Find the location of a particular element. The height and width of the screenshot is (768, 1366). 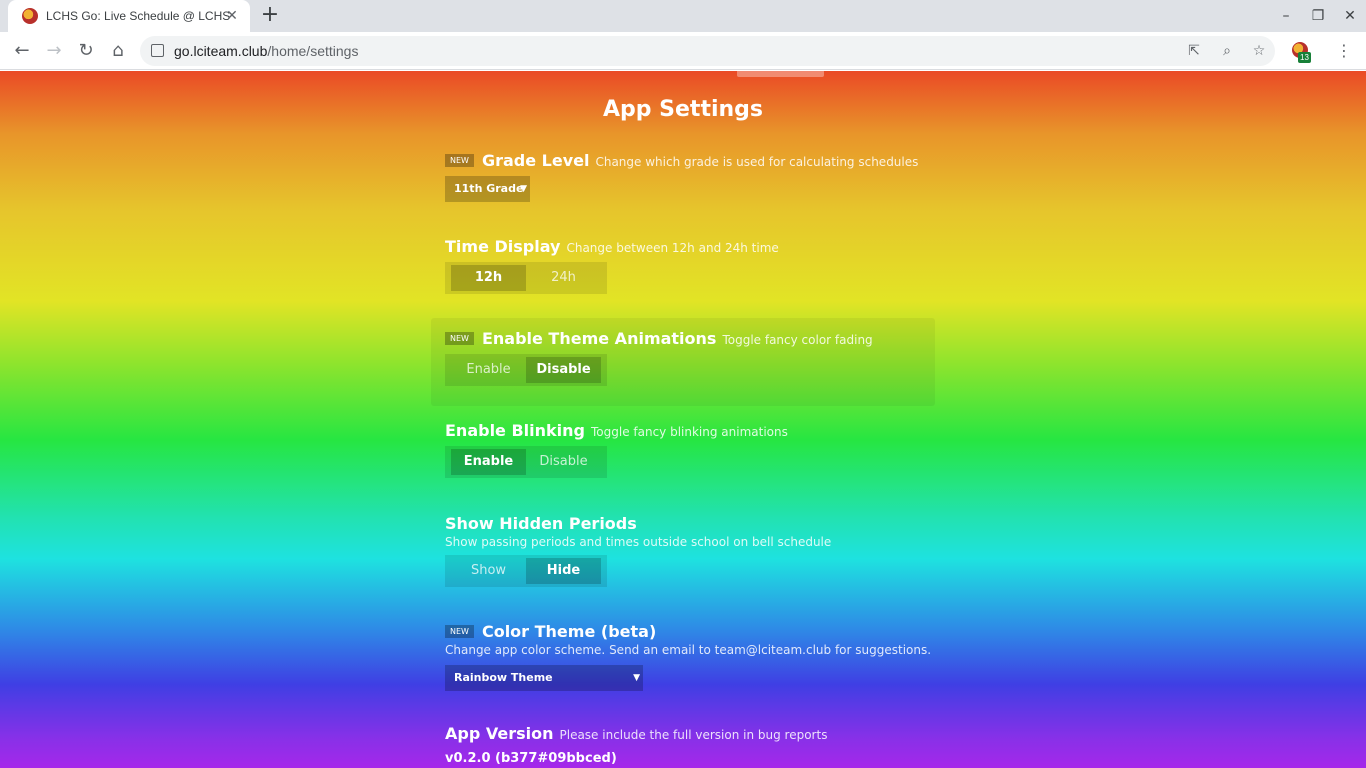

new-tab-button: + is located at coordinates (270, 15).